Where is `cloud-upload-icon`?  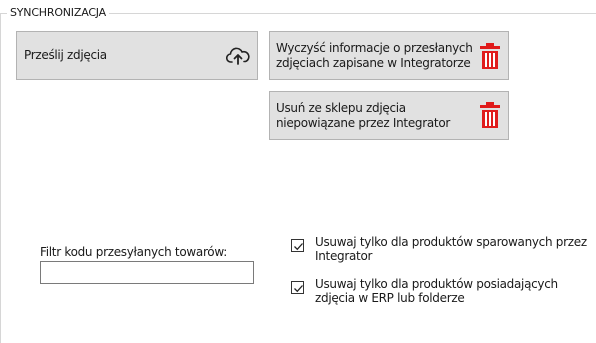 cloud-upload-icon is located at coordinates (237, 56).